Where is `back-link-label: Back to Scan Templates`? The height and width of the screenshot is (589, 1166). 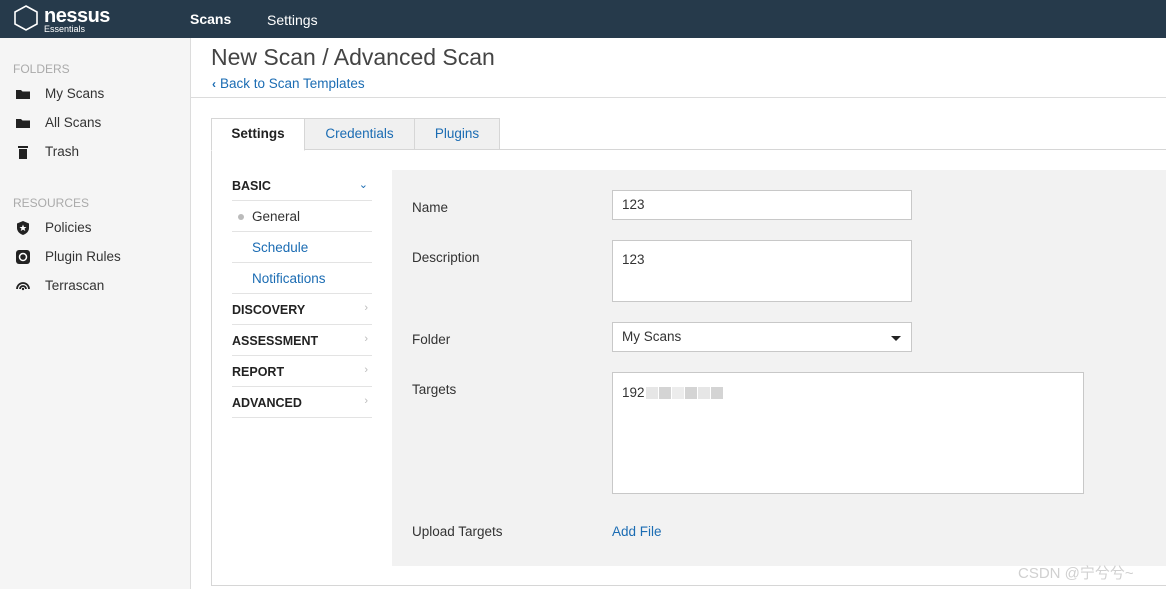 back-link-label: Back to Scan Templates is located at coordinates (292, 83).